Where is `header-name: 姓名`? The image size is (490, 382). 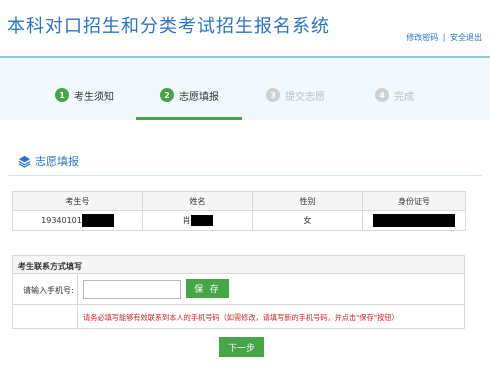
header-name: 姓名 is located at coordinates (197, 201).